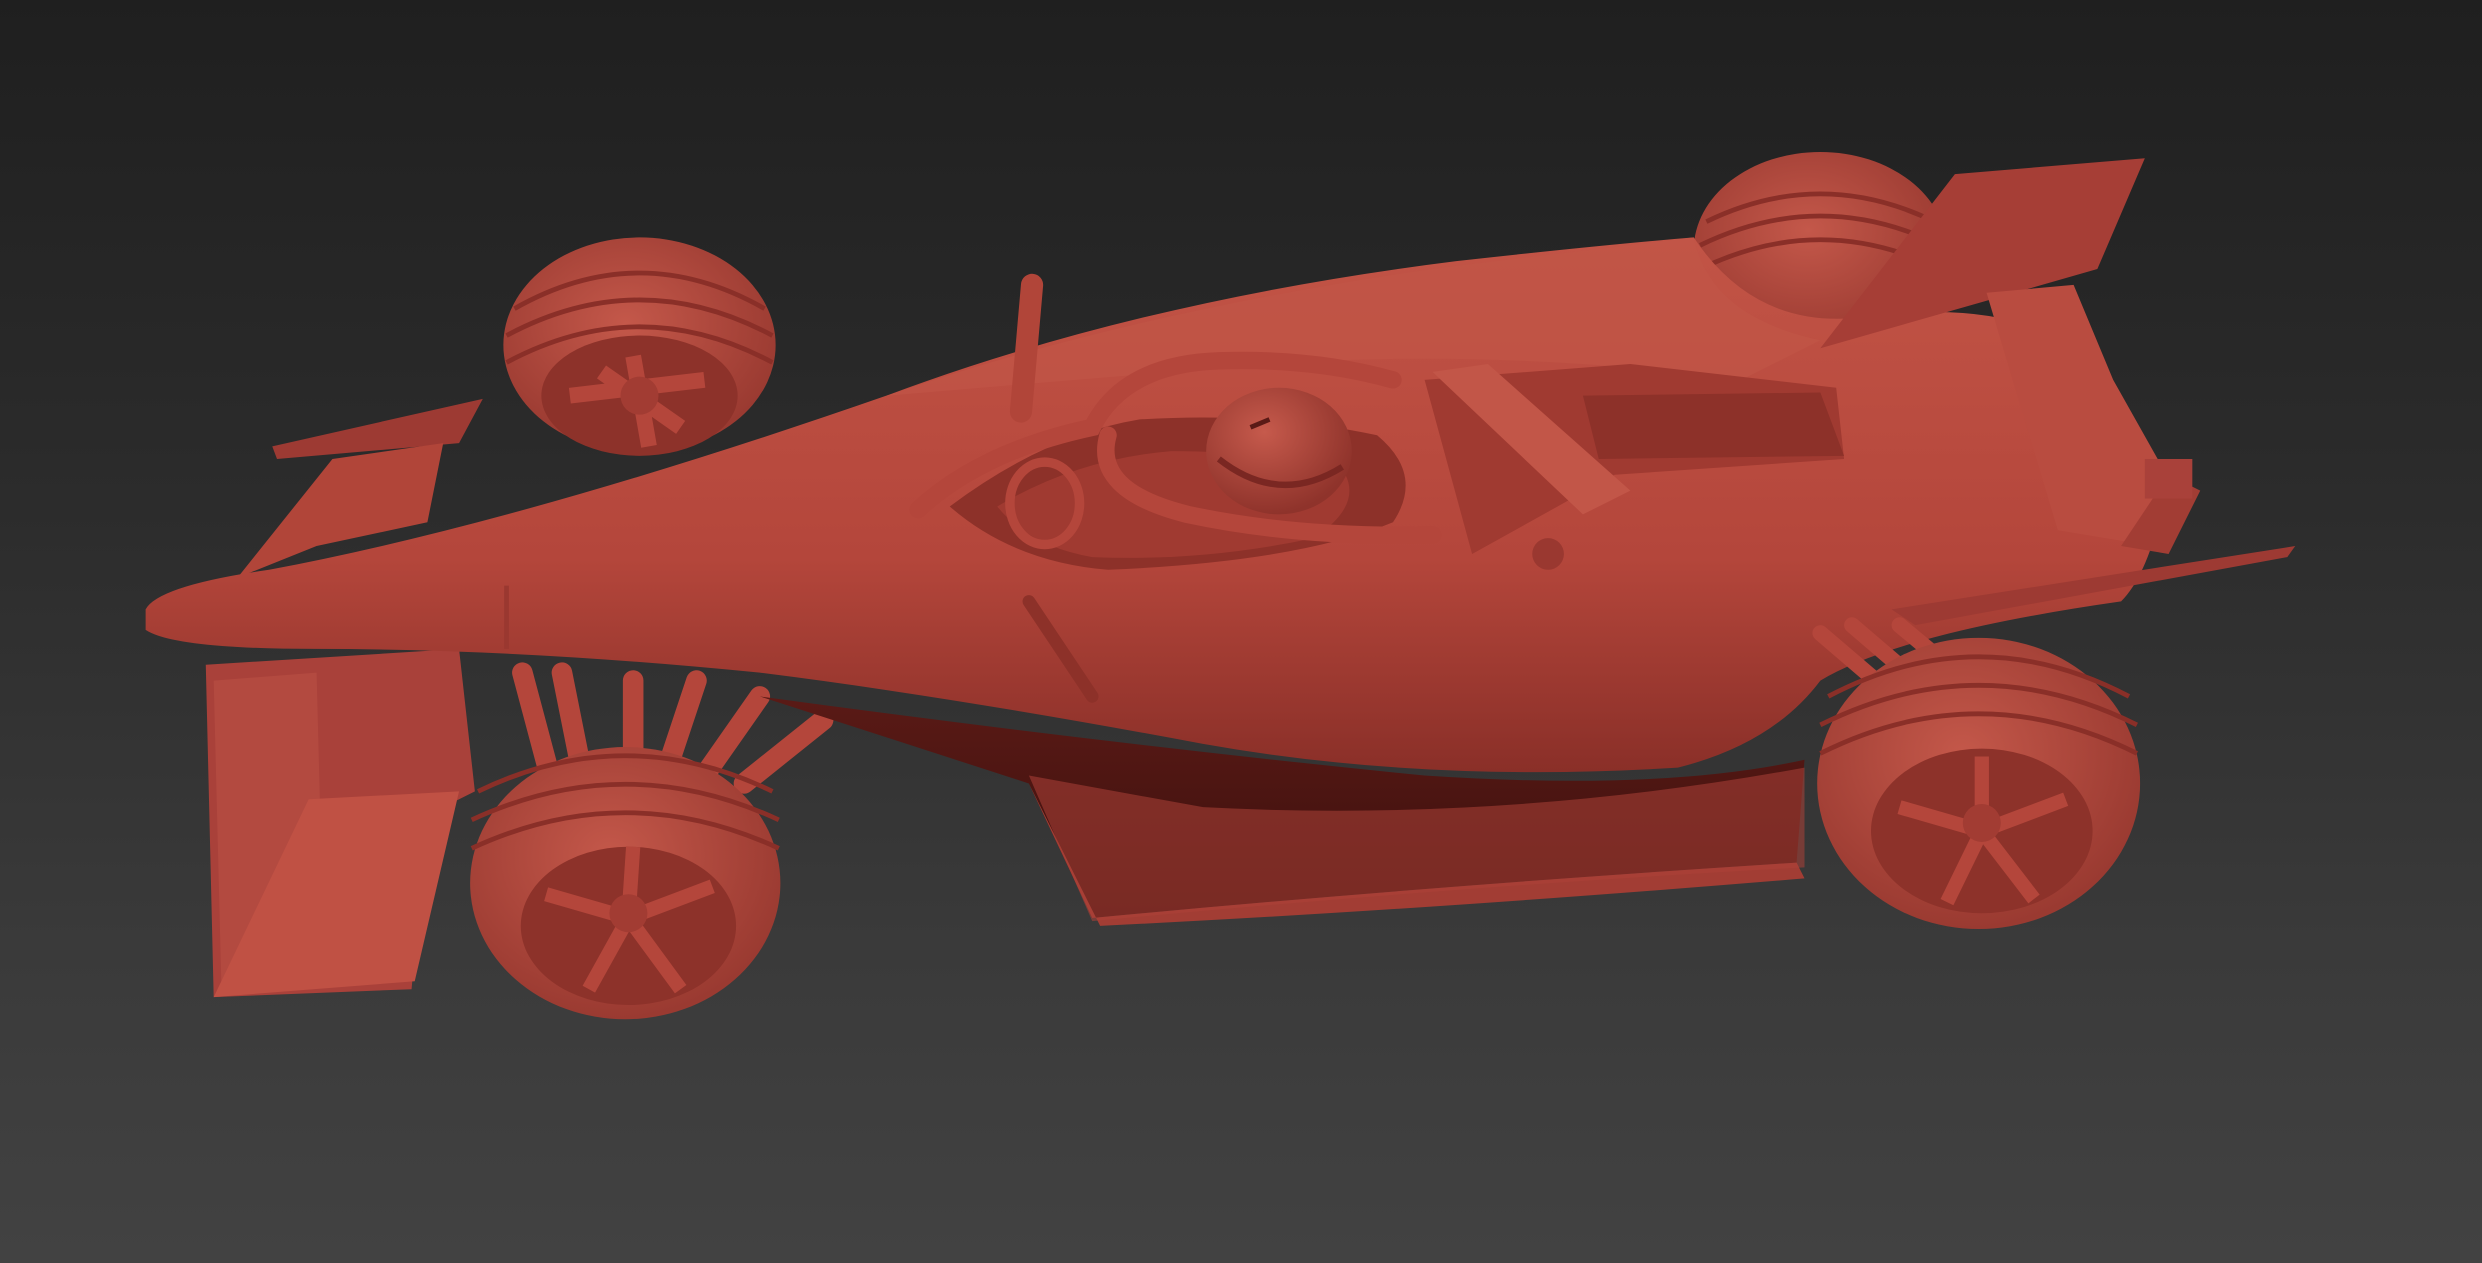 This screenshot has height=1263, width=2482. I want to click on front-right-wheel, so click(625, 883).